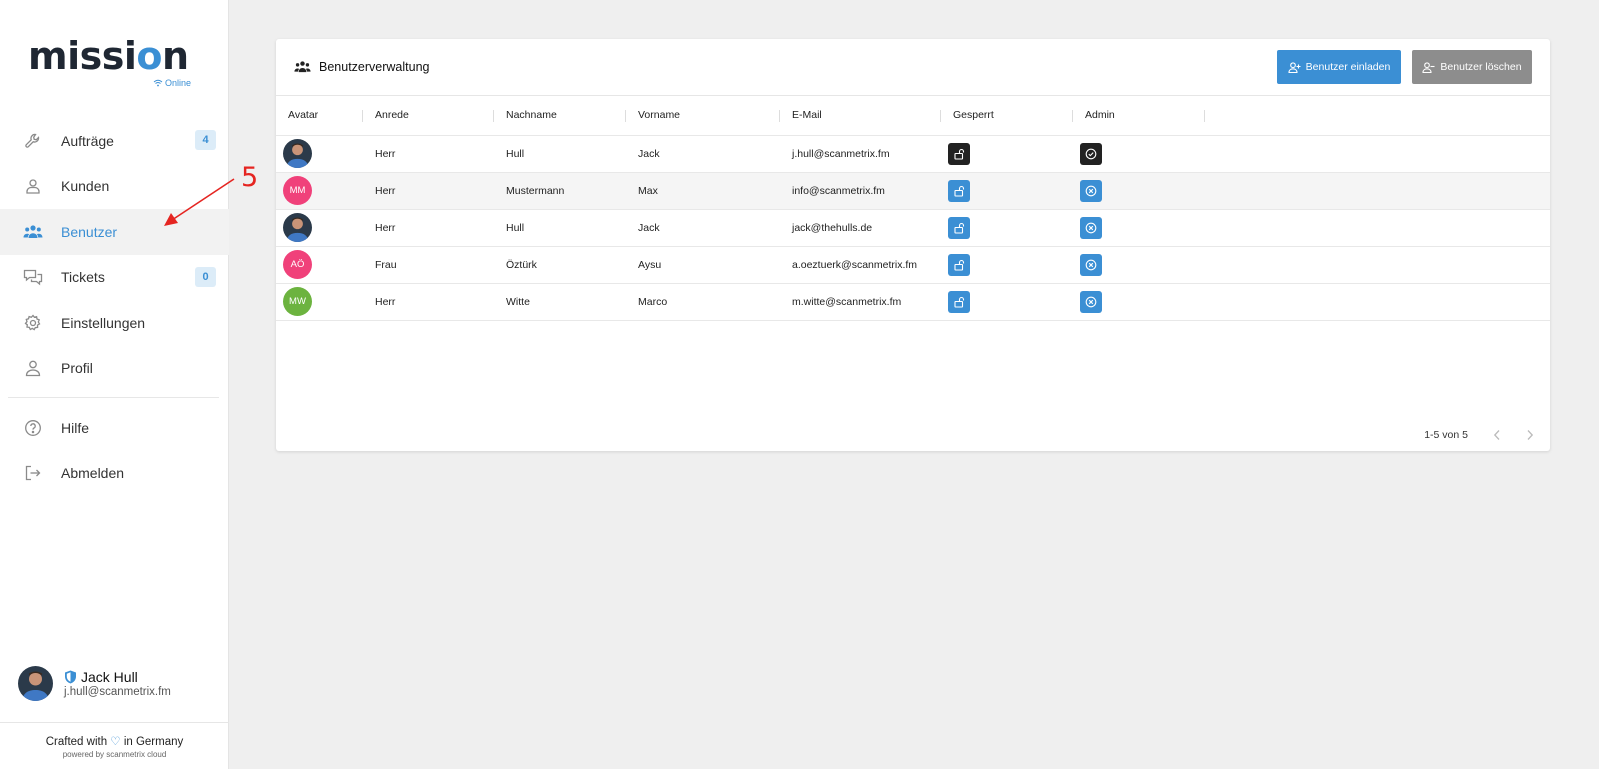  Describe the element at coordinates (205, 276) in the screenshot. I see `count-badge: 0` at that location.